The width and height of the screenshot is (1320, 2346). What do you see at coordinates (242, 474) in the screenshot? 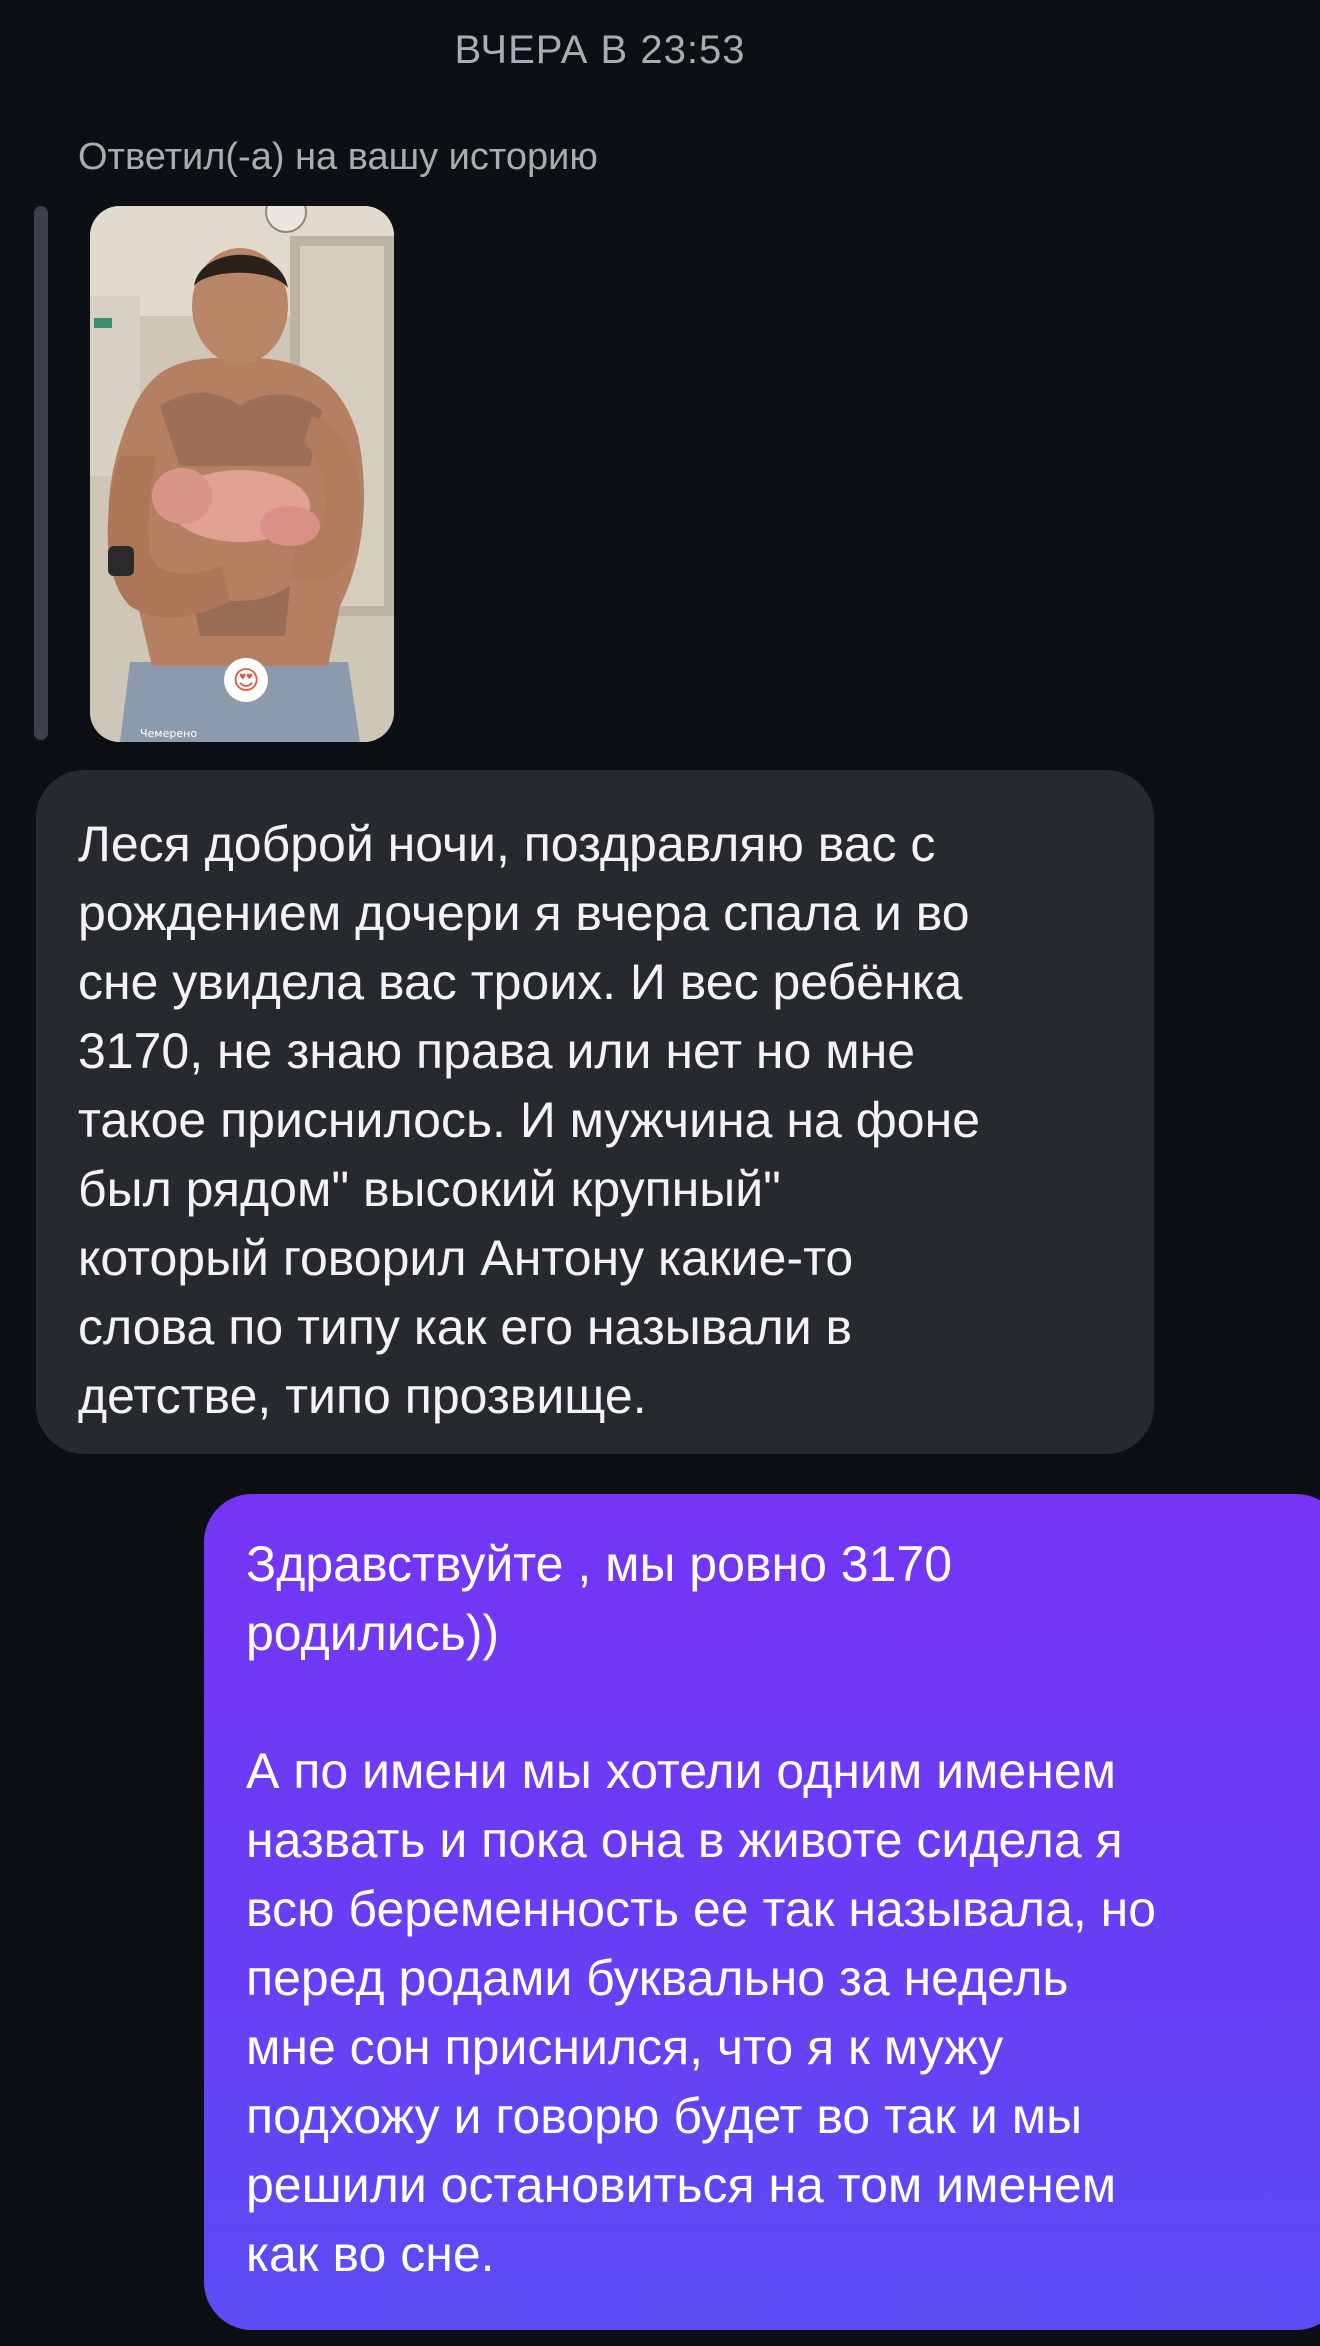
I see `story-thumbnail: 😍 Чемерено` at bounding box center [242, 474].